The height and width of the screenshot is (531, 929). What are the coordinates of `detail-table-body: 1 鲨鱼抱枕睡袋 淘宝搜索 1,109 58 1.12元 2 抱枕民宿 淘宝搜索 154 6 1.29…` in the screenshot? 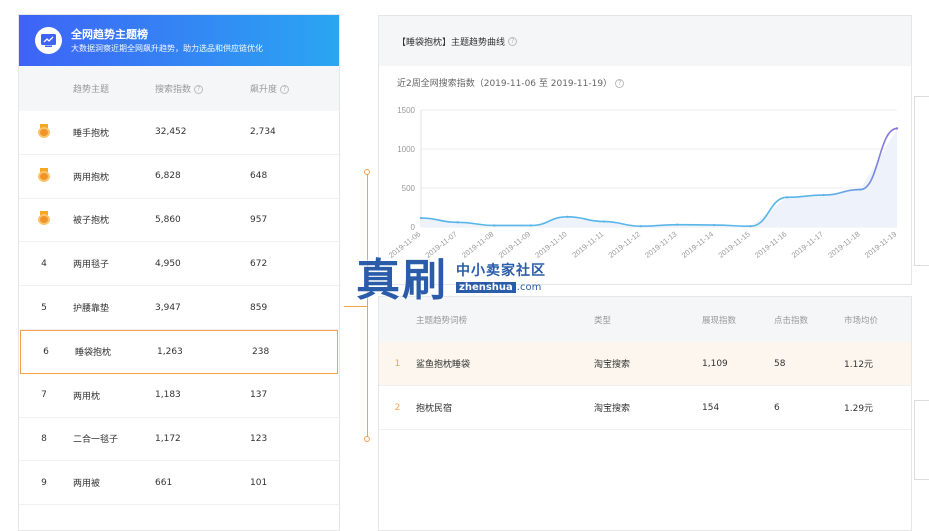 It's located at (645, 386).